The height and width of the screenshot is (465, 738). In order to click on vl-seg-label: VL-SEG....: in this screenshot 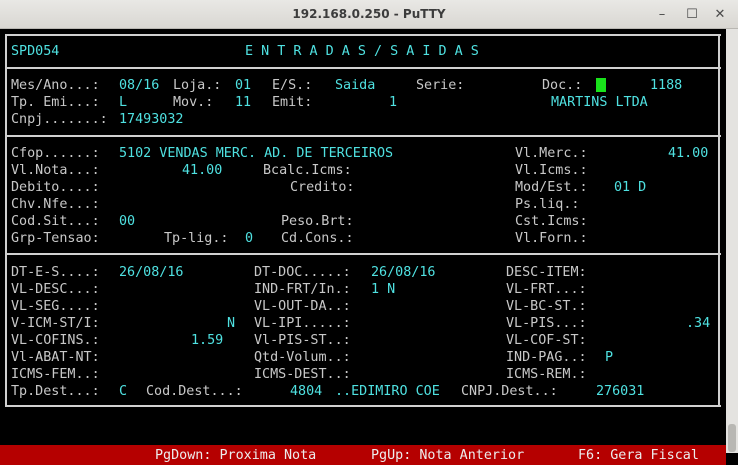, I will do `click(55, 306)`.